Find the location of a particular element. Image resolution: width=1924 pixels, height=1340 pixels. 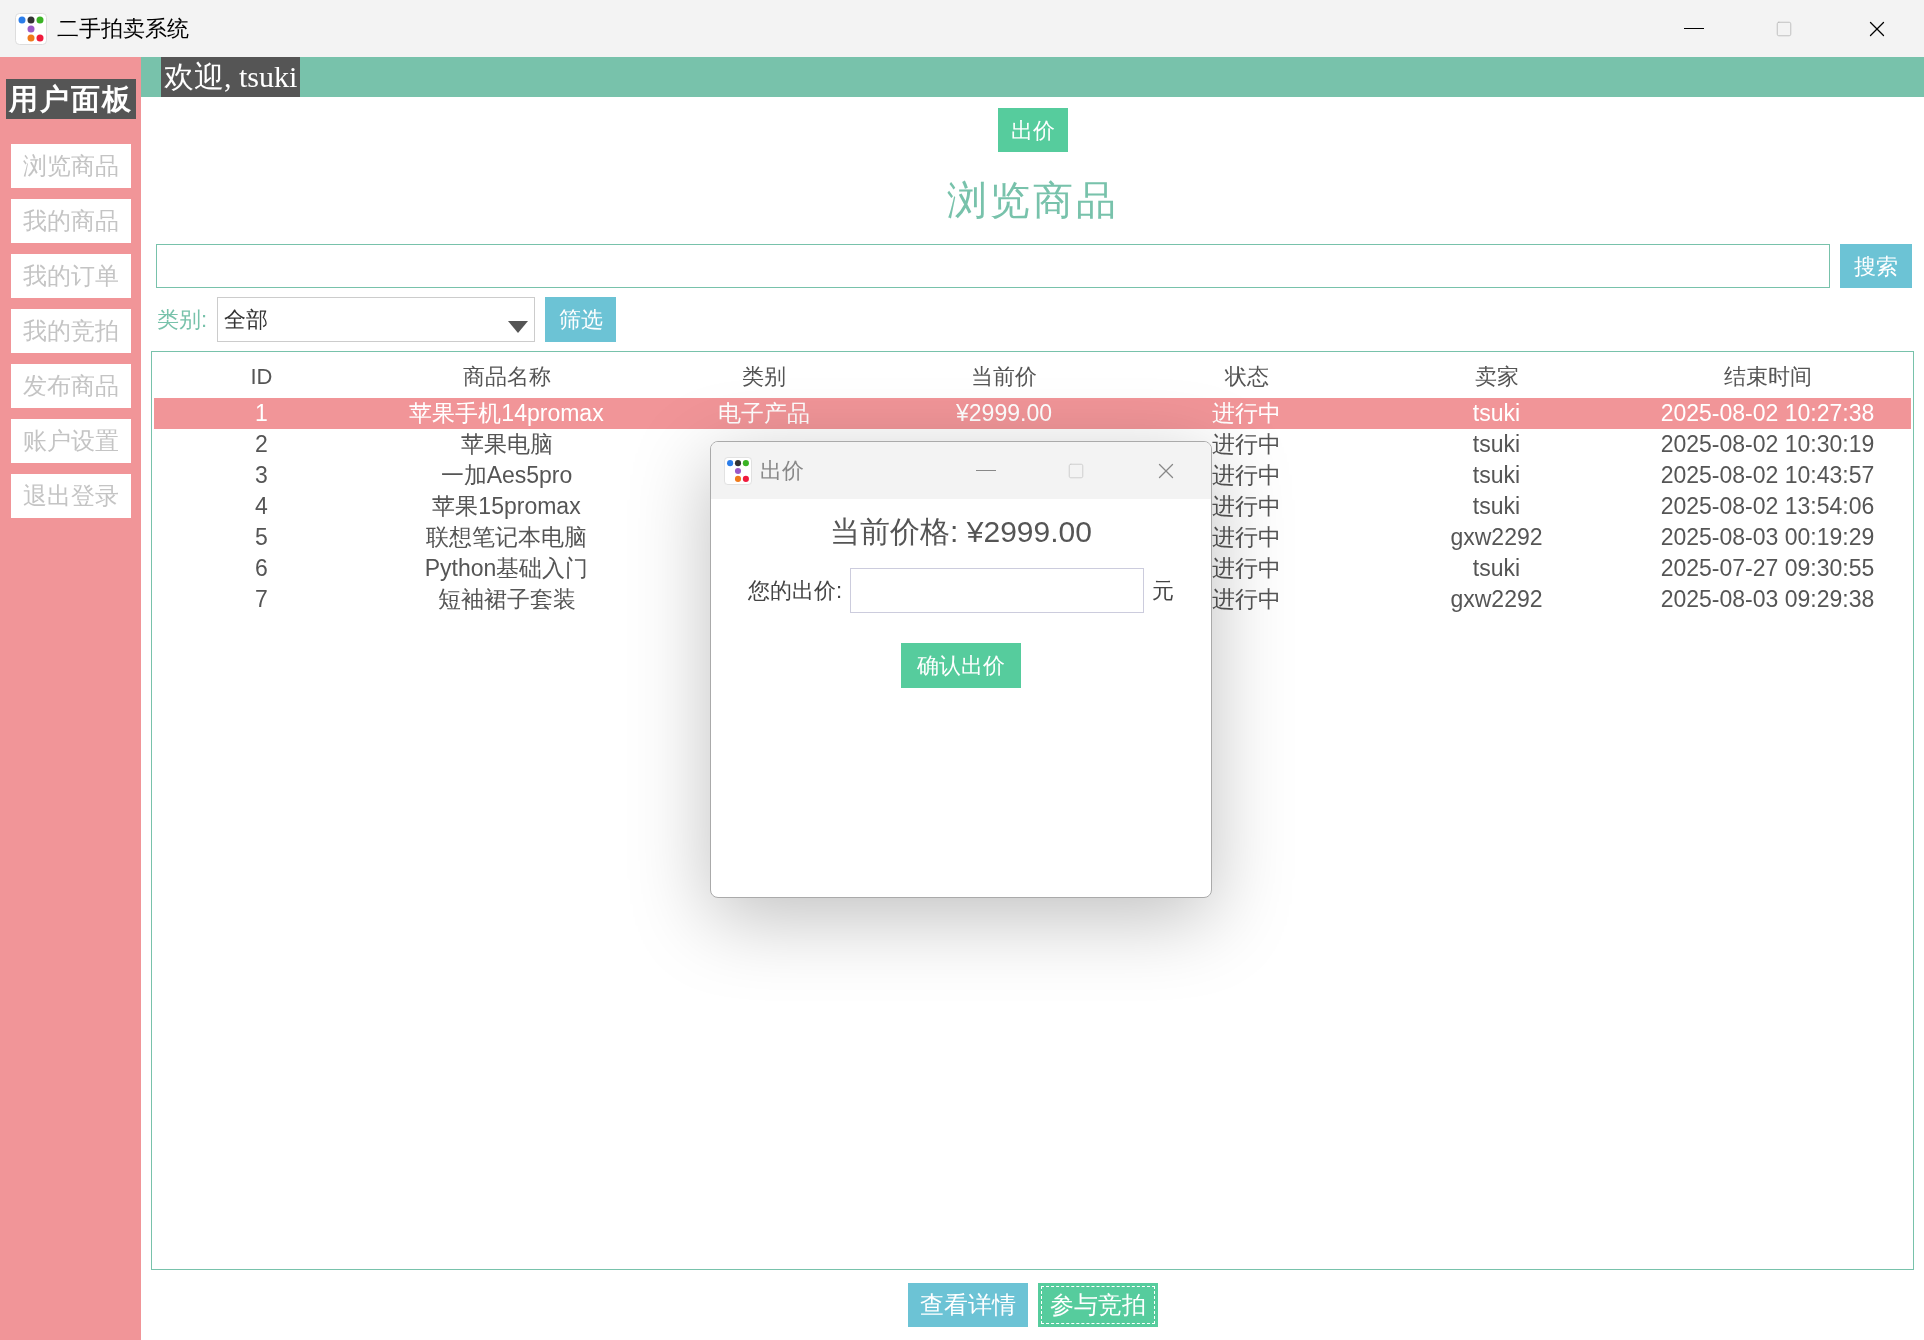

window-title: 二手拍卖系统 is located at coordinates (123, 29).